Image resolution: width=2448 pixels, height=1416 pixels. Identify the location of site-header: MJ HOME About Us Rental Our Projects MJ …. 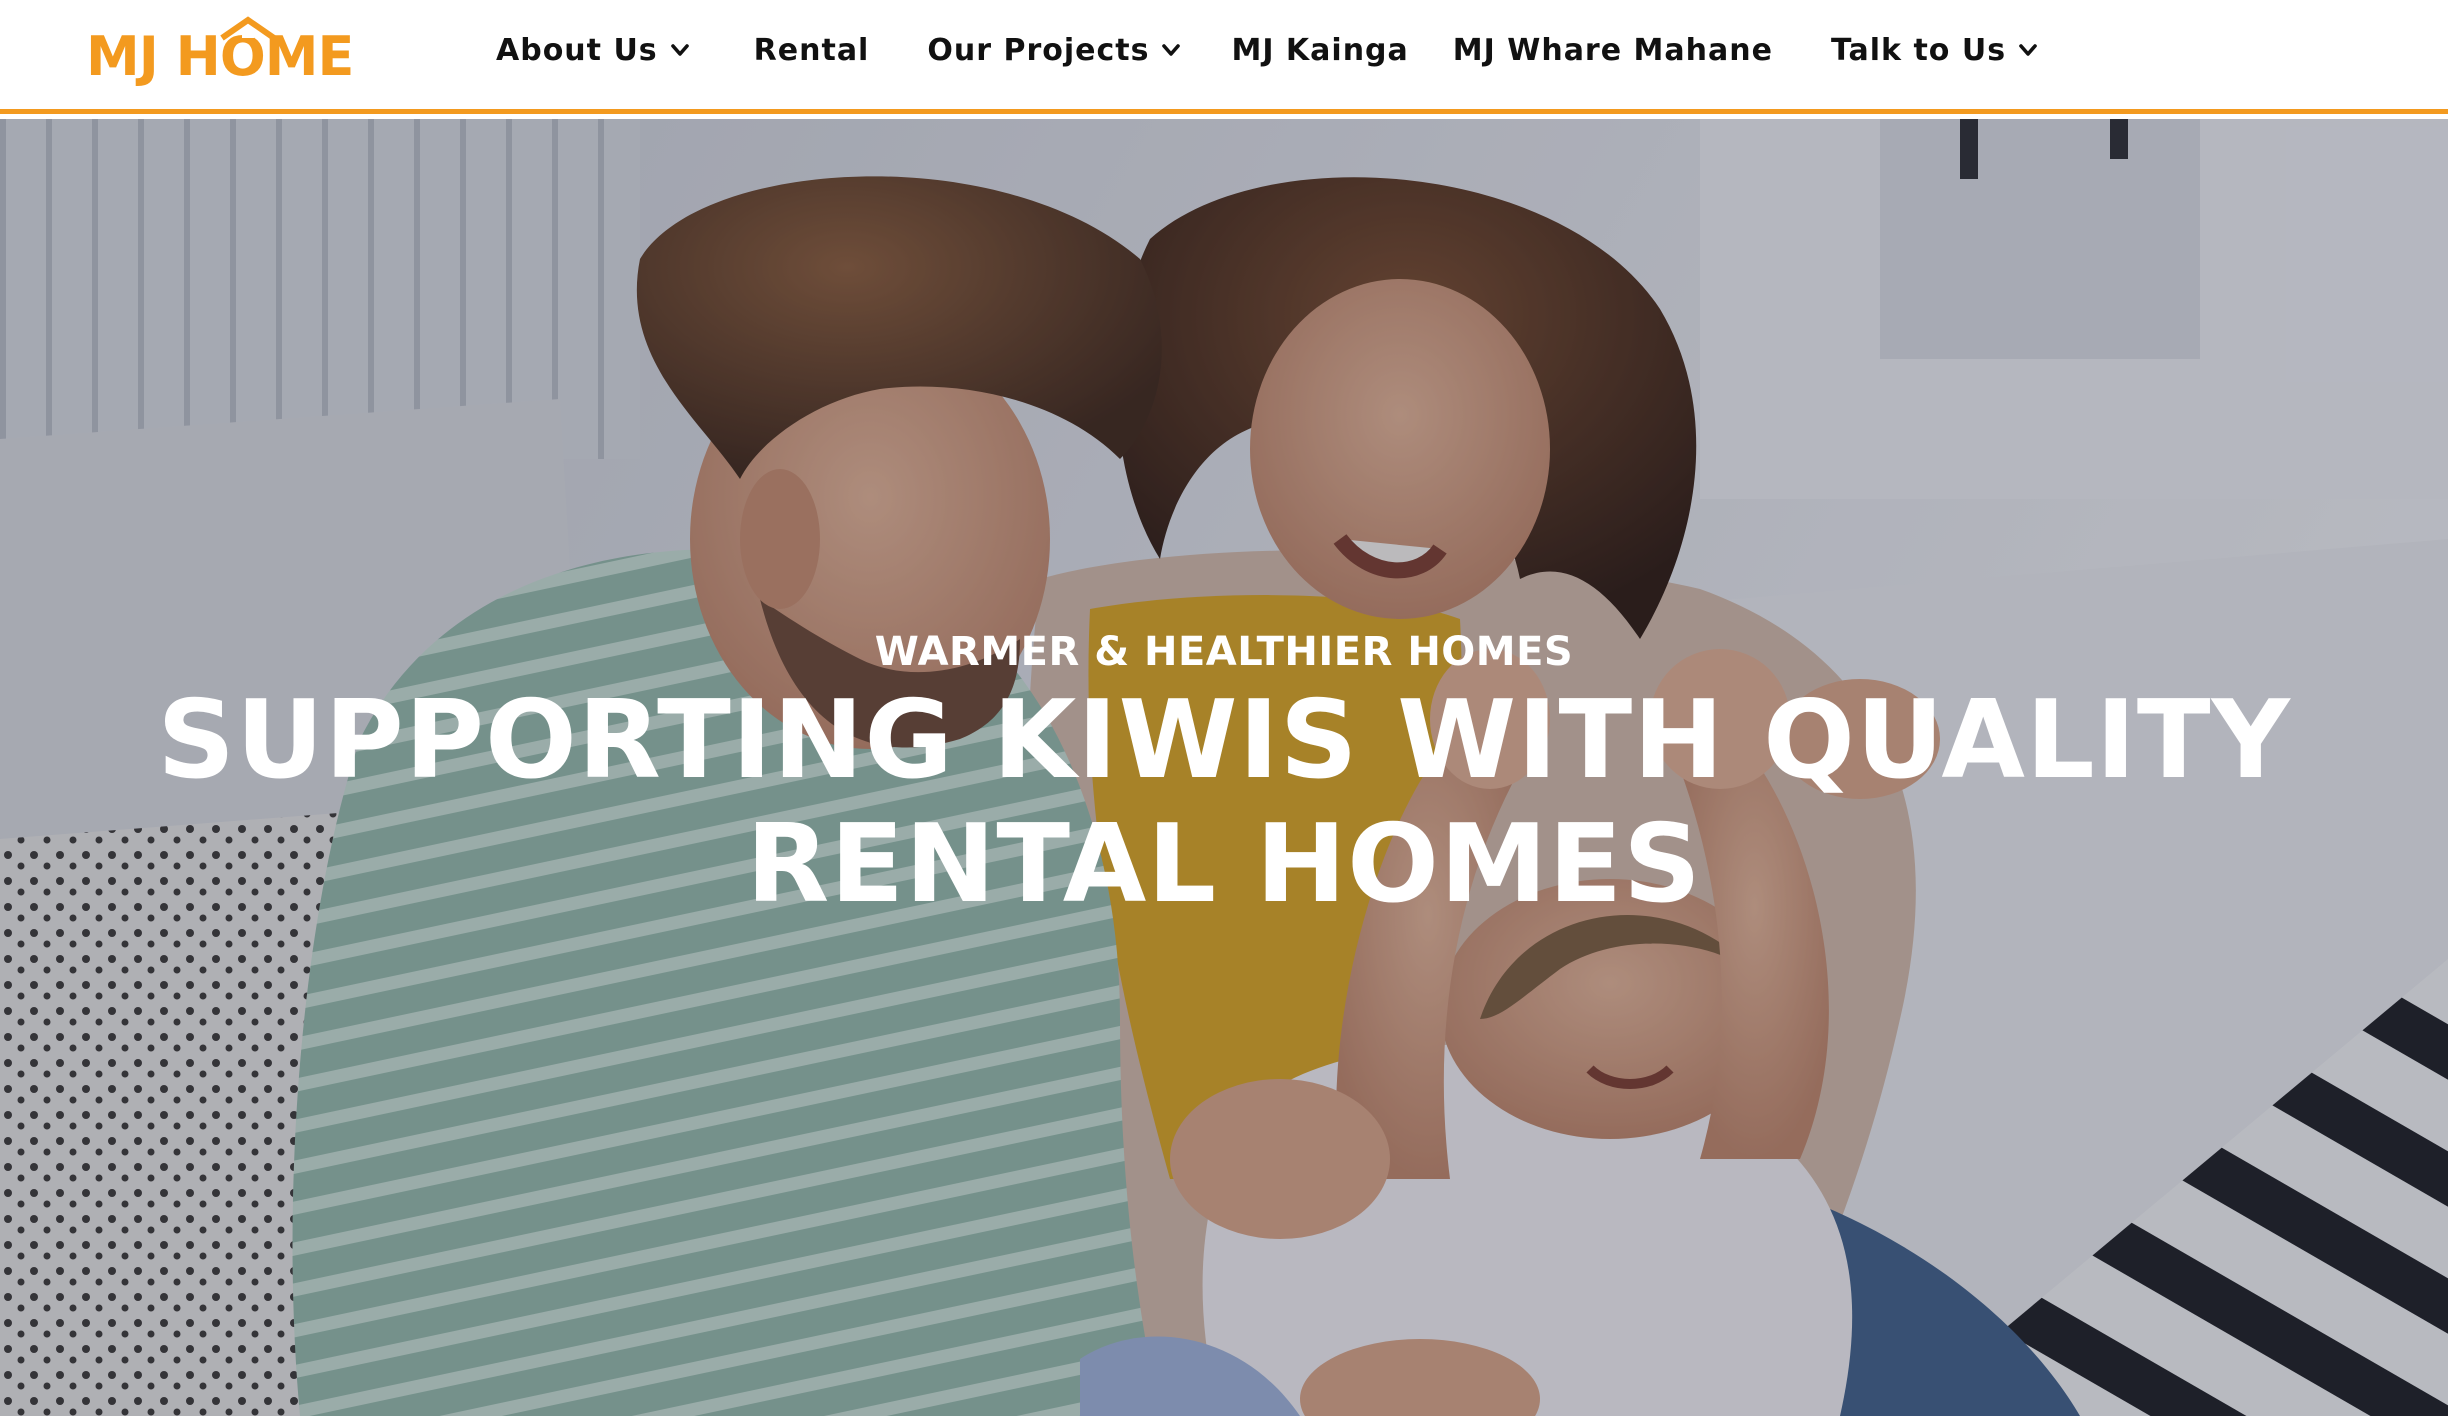
(1224, 57).